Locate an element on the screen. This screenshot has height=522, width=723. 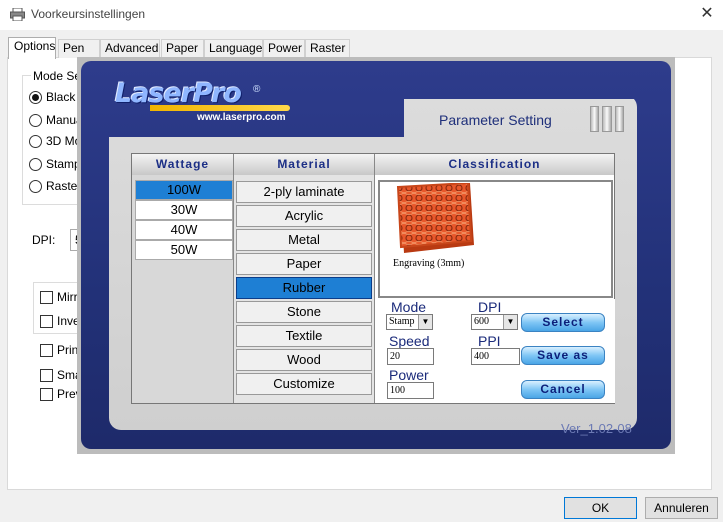
mode-radio-manual: Manua is located at coordinates (56, 120).